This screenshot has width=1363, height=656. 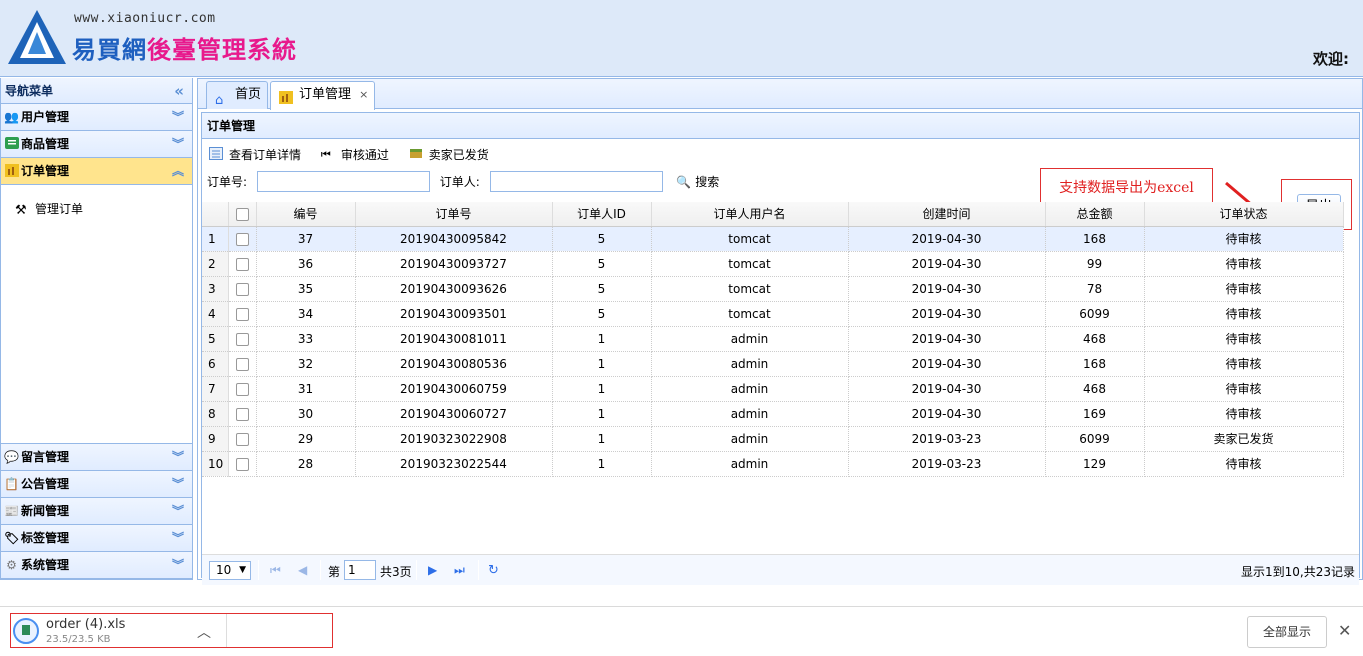 What do you see at coordinates (947, 314) in the screenshot?
I see `cell-created: 2019-04-30` at bounding box center [947, 314].